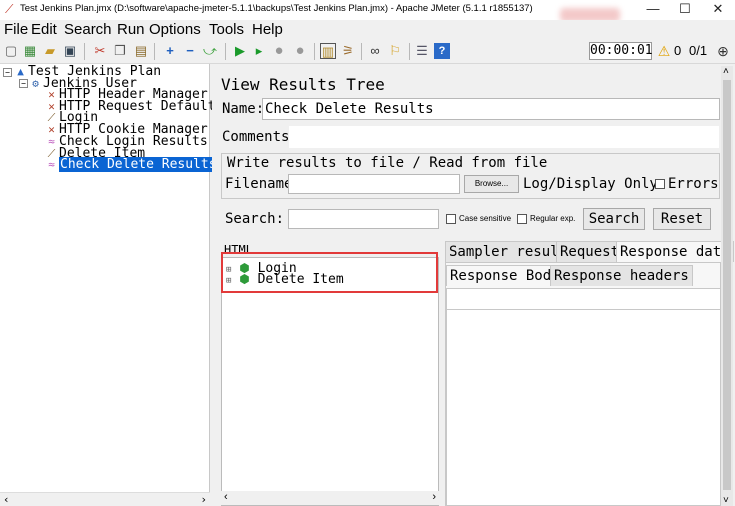 The width and height of the screenshot is (735, 506). Describe the element at coordinates (442, 51) in the screenshot. I see `help-icon: ?` at that location.